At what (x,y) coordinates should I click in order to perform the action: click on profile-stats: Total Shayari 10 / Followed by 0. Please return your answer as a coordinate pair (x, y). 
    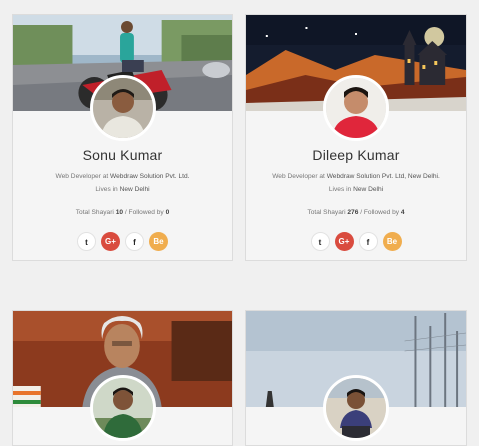
    Looking at the image, I should click on (122, 212).